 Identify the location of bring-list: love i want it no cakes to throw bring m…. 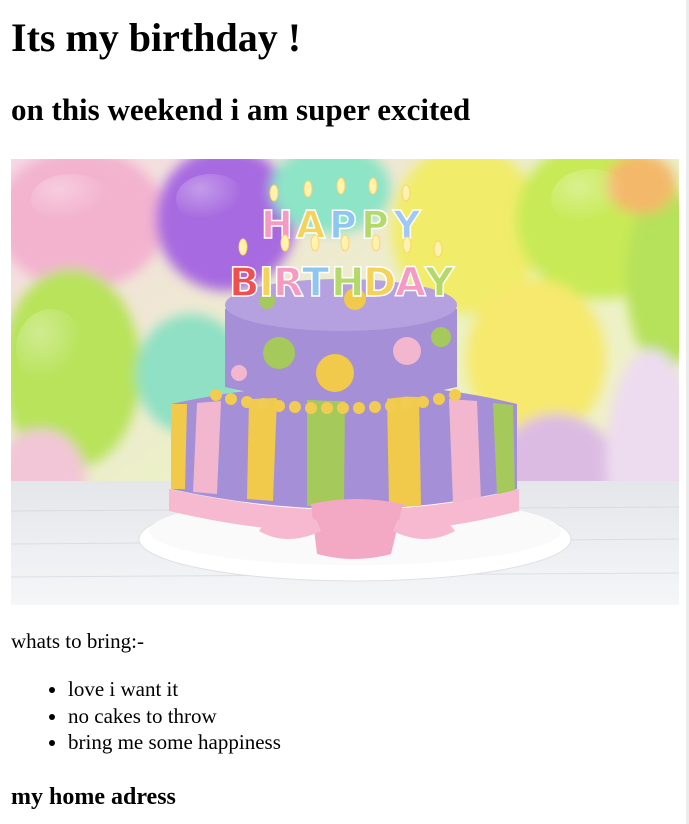
(146, 716).